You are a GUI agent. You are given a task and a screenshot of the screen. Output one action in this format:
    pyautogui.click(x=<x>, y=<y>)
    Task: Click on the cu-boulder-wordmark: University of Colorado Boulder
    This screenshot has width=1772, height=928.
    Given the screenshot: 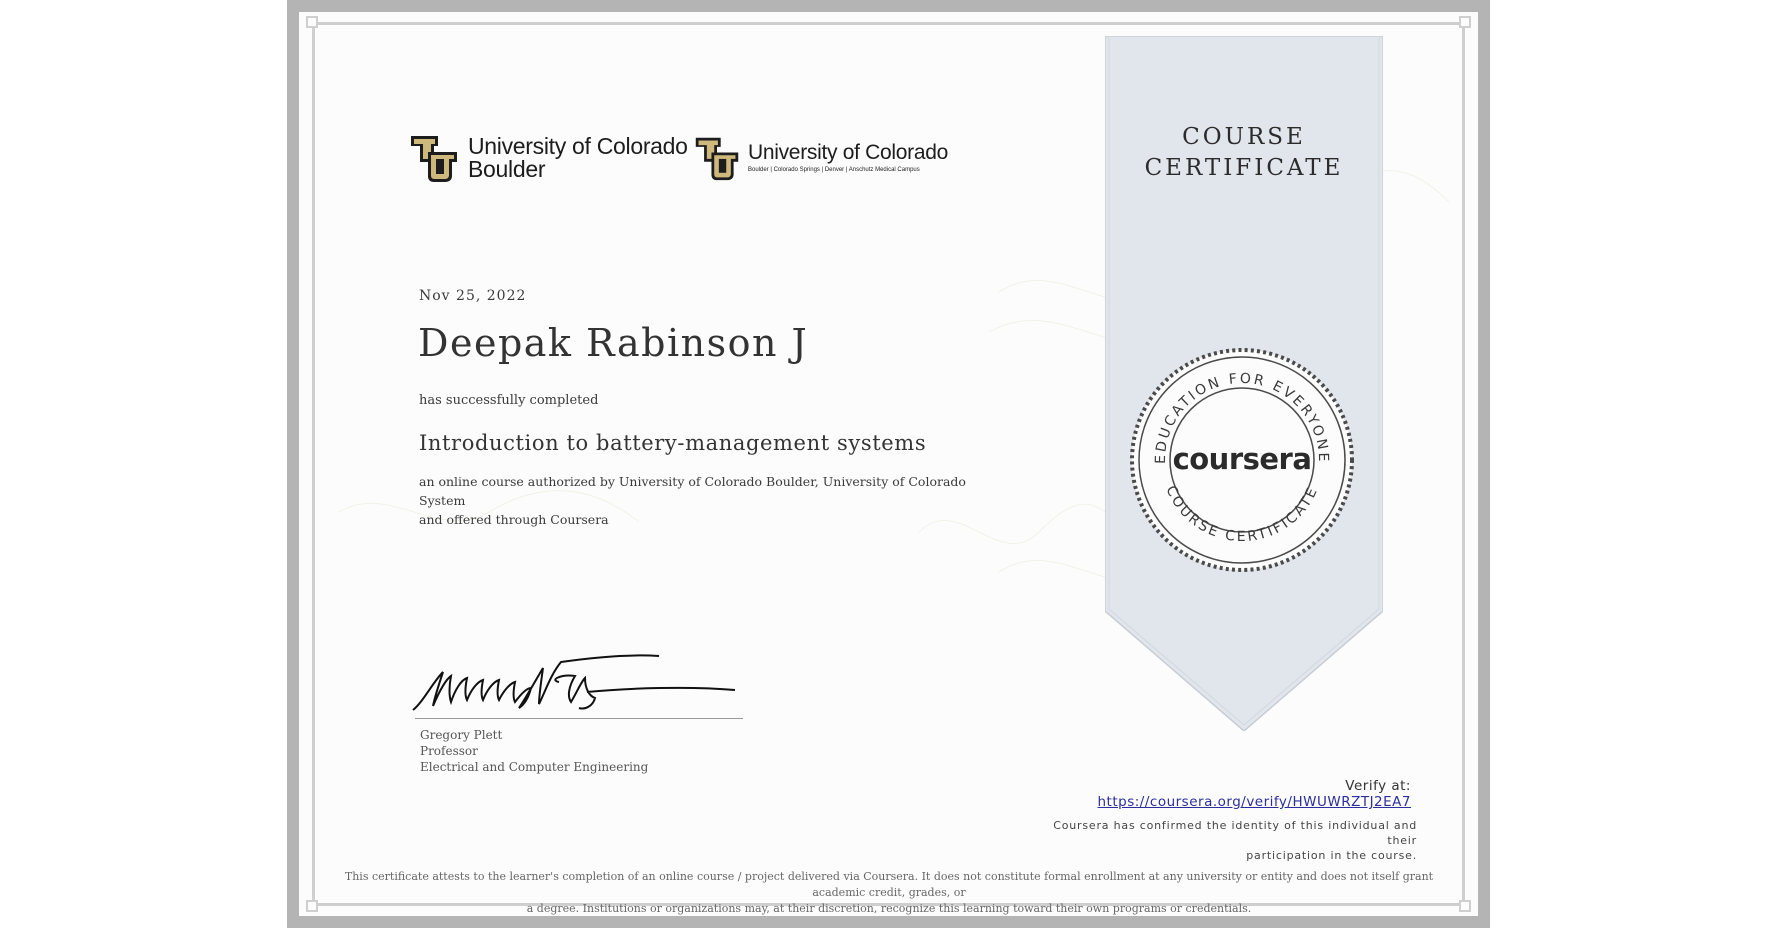 What is the action you would take?
    pyautogui.click(x=578, y=158)
    